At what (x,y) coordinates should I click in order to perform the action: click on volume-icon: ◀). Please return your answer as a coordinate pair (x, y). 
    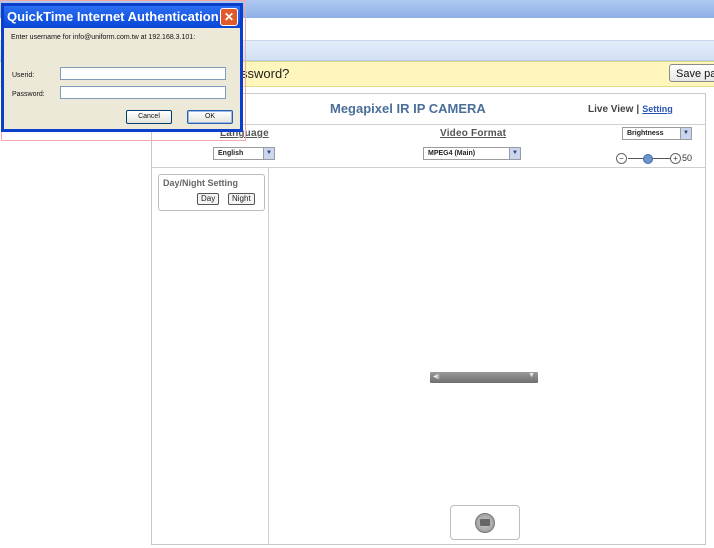
    Looking at the image, I should click on (436, 376).